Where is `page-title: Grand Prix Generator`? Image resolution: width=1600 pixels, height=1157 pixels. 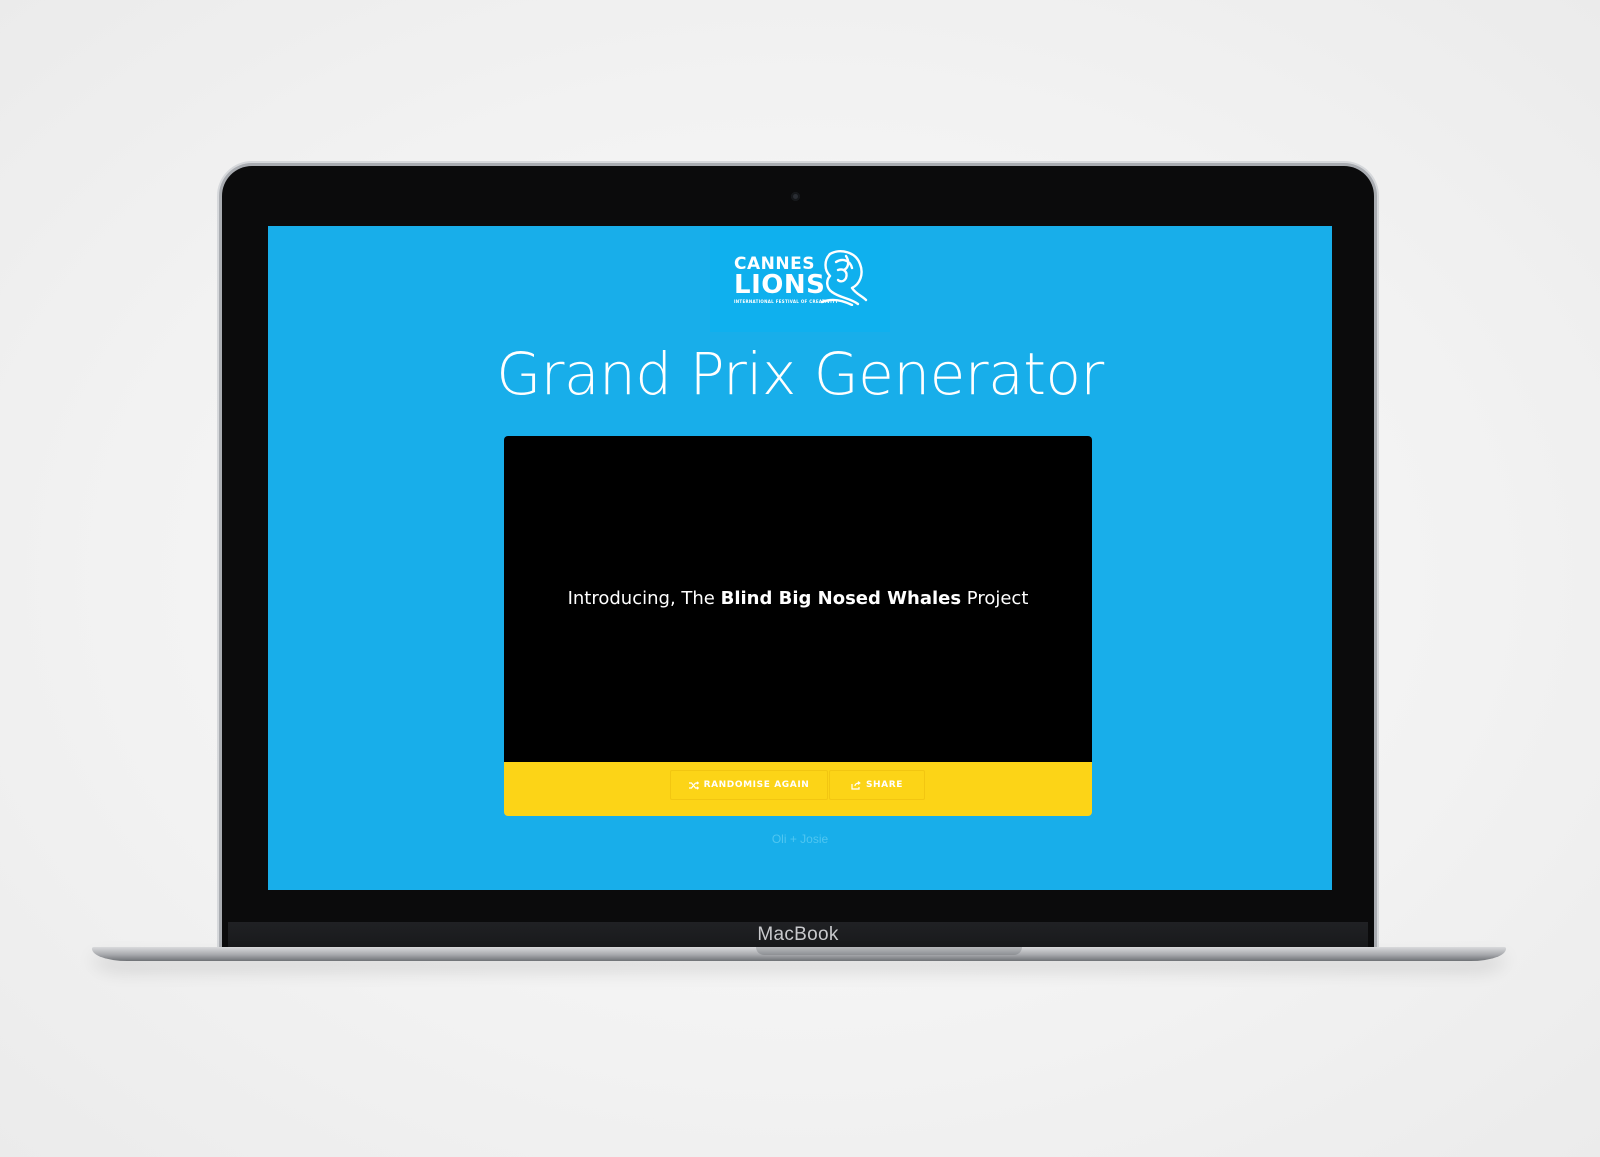
page-title: Grand Prix Generator is located at coordinates (800, 374).